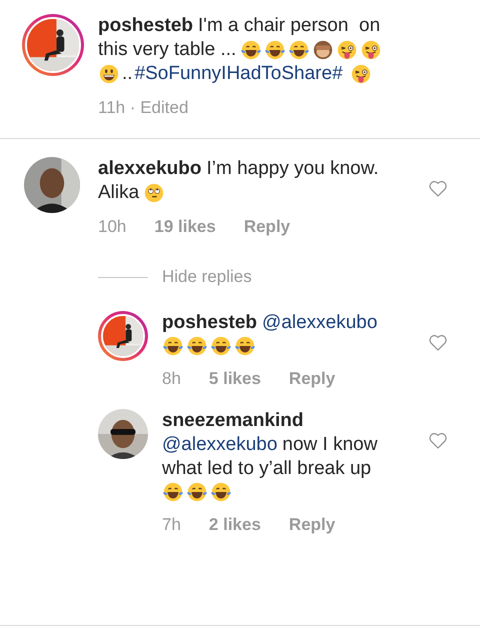  What do you see at coordinates (233, 421) in the screenshot?
I see `username: sneezemankind` at bounding box center [233, 421].